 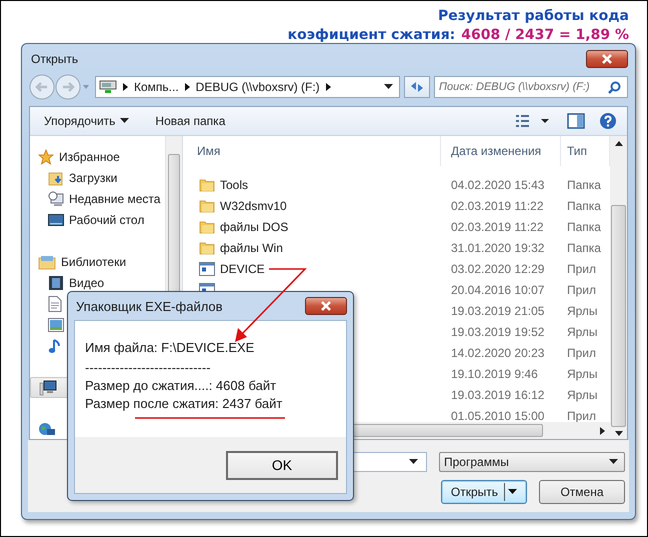 What do you see at coordinates (498, 185) in the screenshot?
I see `date-cell-text: 04.02.2020 15:43` at bounding box center [498, 185].